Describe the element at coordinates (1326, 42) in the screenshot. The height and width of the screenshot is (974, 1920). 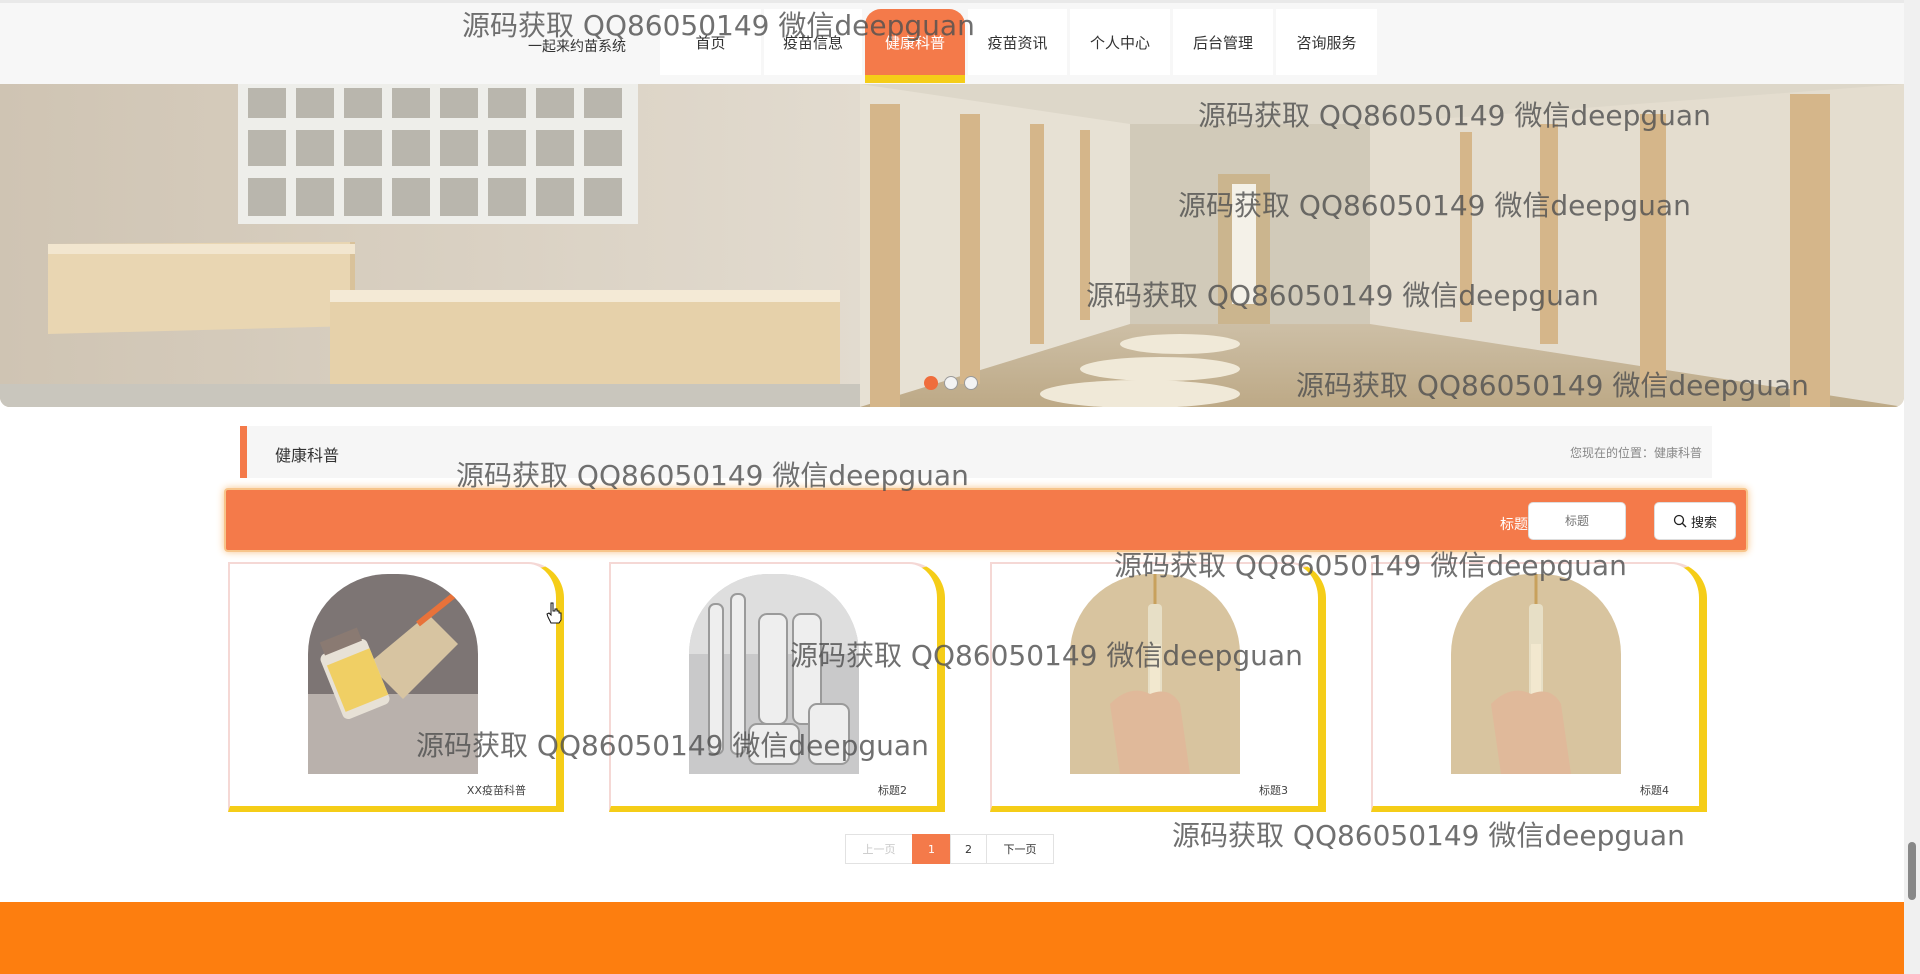
I see `nav-consulting: 咨询服务` at that location.